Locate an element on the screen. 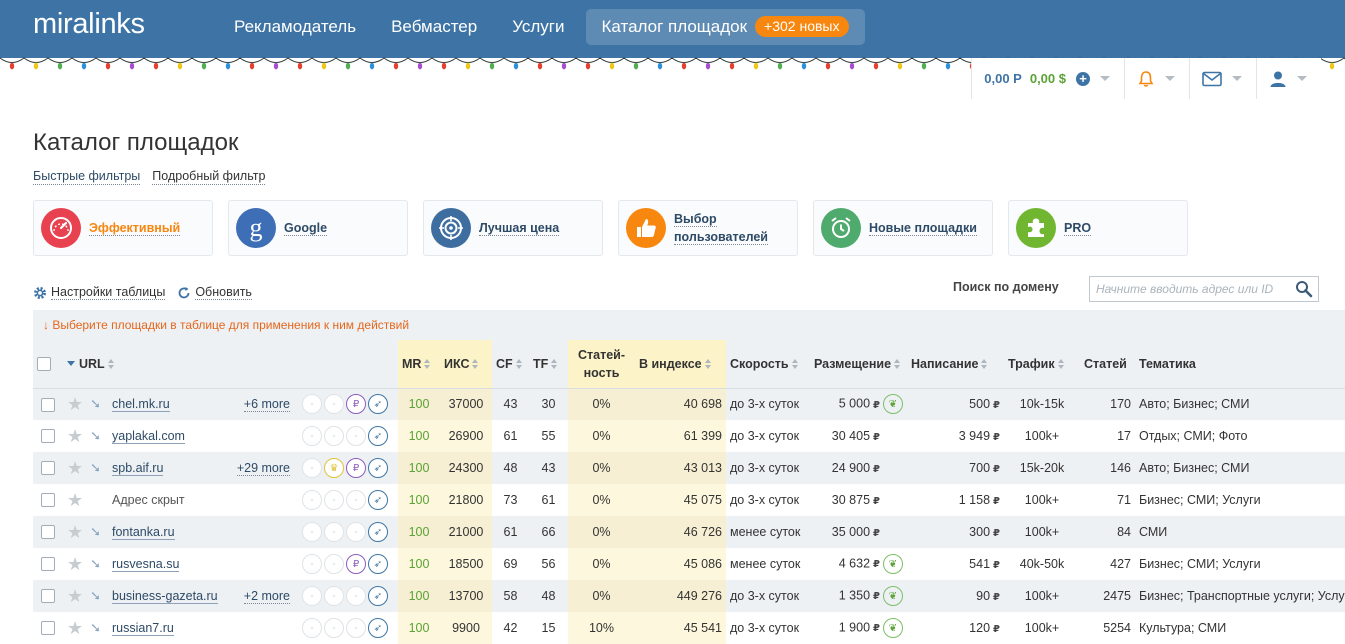 Image resolution: width=1345 pixels, height=644 pixels. site-url-link: spb.aif.ru is located at coordinates (138, 468).